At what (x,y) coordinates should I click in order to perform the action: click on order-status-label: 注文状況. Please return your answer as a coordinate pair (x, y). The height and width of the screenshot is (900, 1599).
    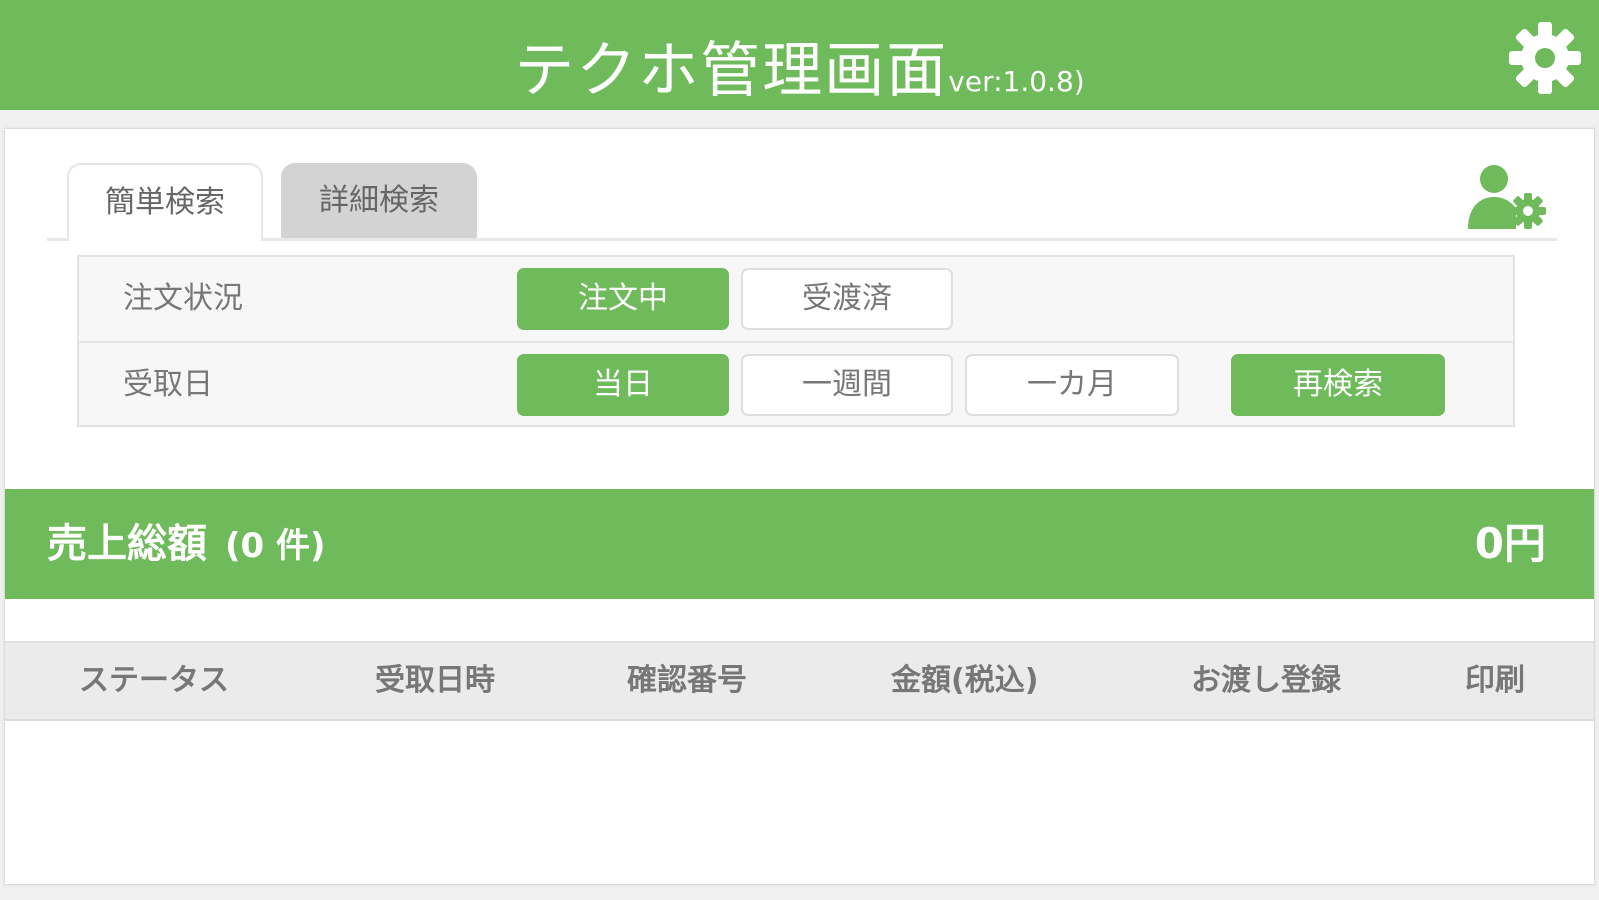
    Looking at the image, I should click on (183, 298).